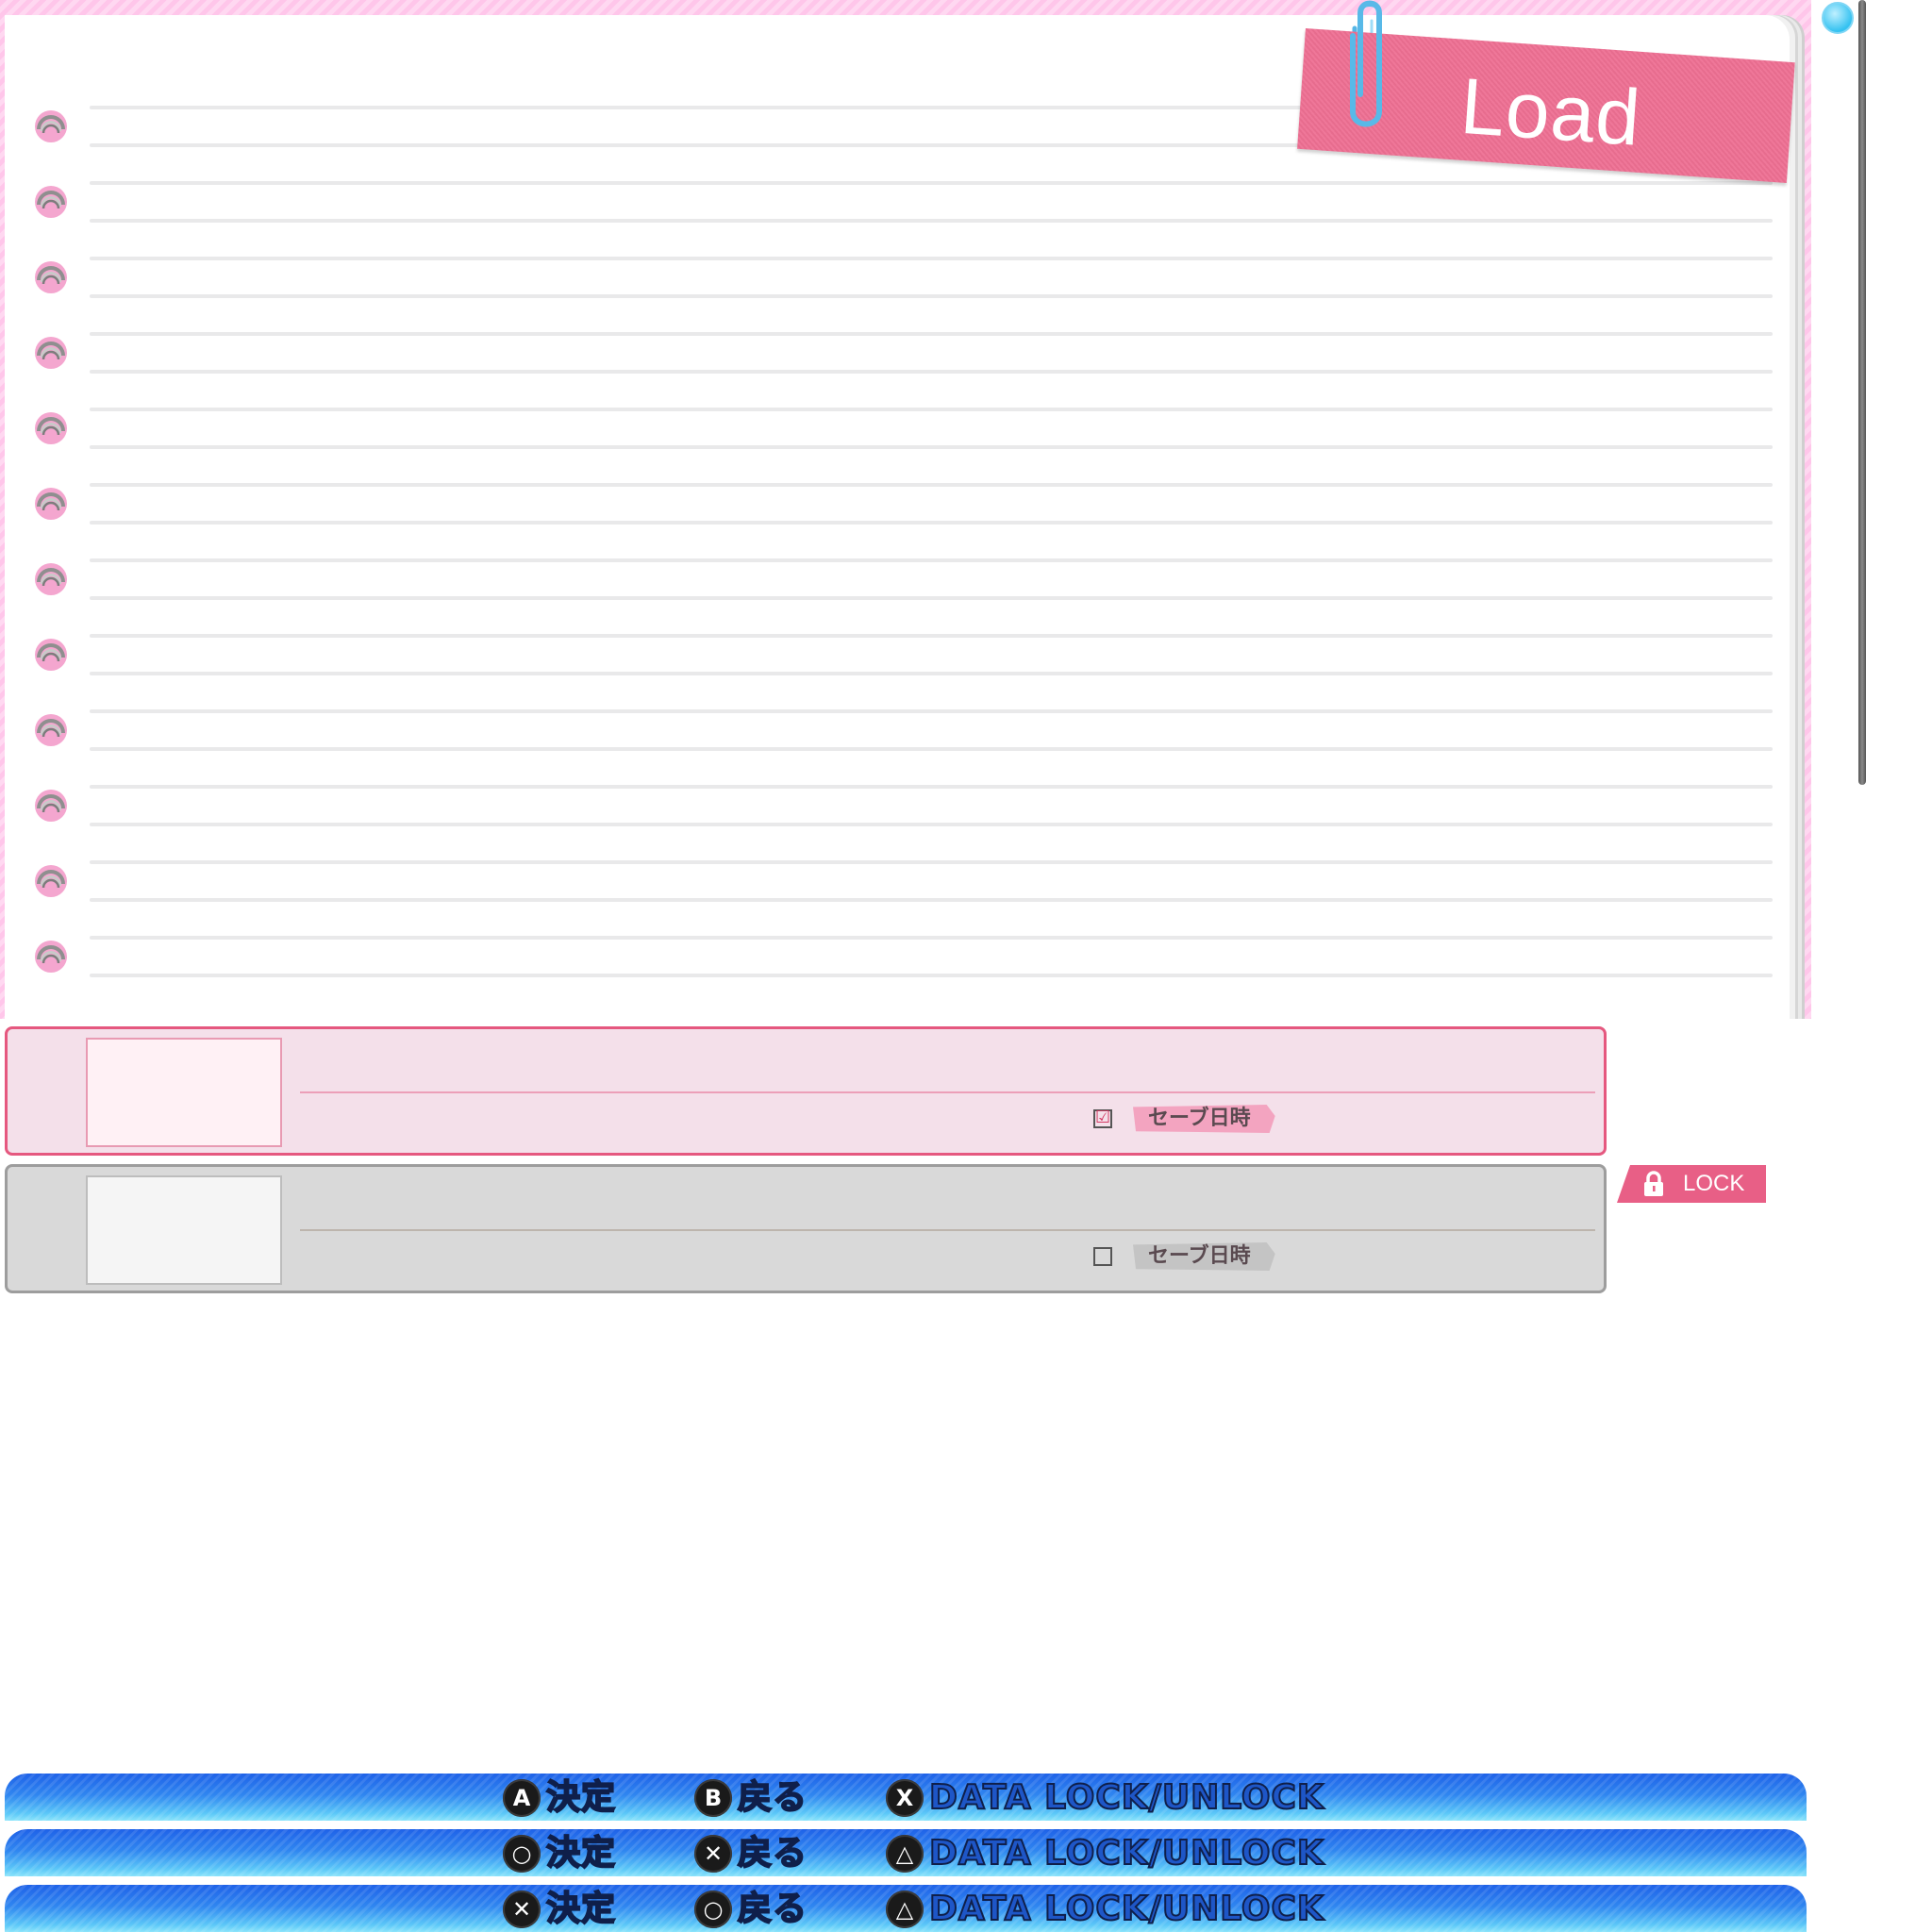 Image resolution: width=1932 pixels, height=1932 pixels. What do you see at coordinates (1838, 18) in the screenshot?
I see `scrollbar-thumb` at bounding box center [1838, 18].